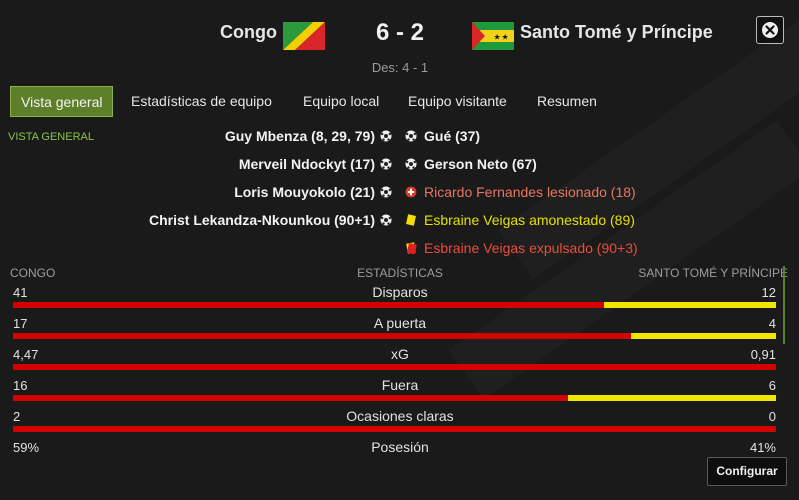  Describe the element at coordinates (457, 101) in the screenshot. I see `tab-equipo-visitante: Equipo visitante` at that location.